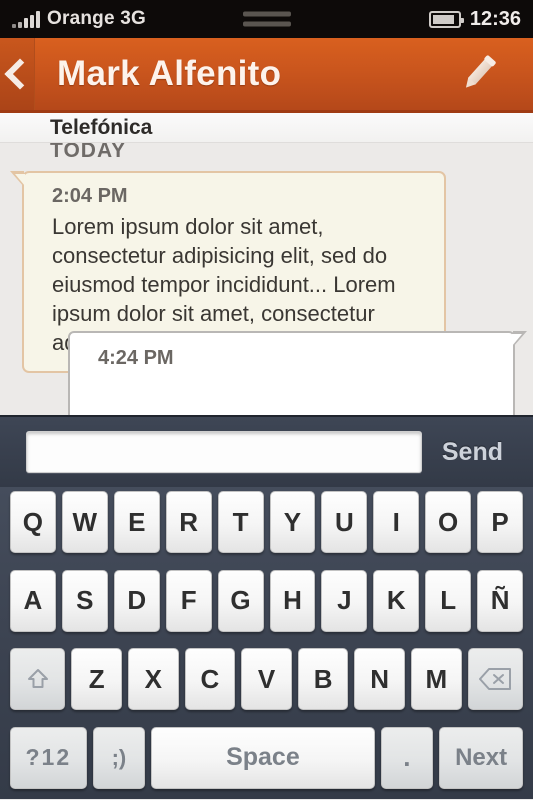 This screenshot has width=533, height=800. Describe the element at coordinates (136, 358) in the screenshot. I see `message-timestamp: 4:24 PM` at that location.